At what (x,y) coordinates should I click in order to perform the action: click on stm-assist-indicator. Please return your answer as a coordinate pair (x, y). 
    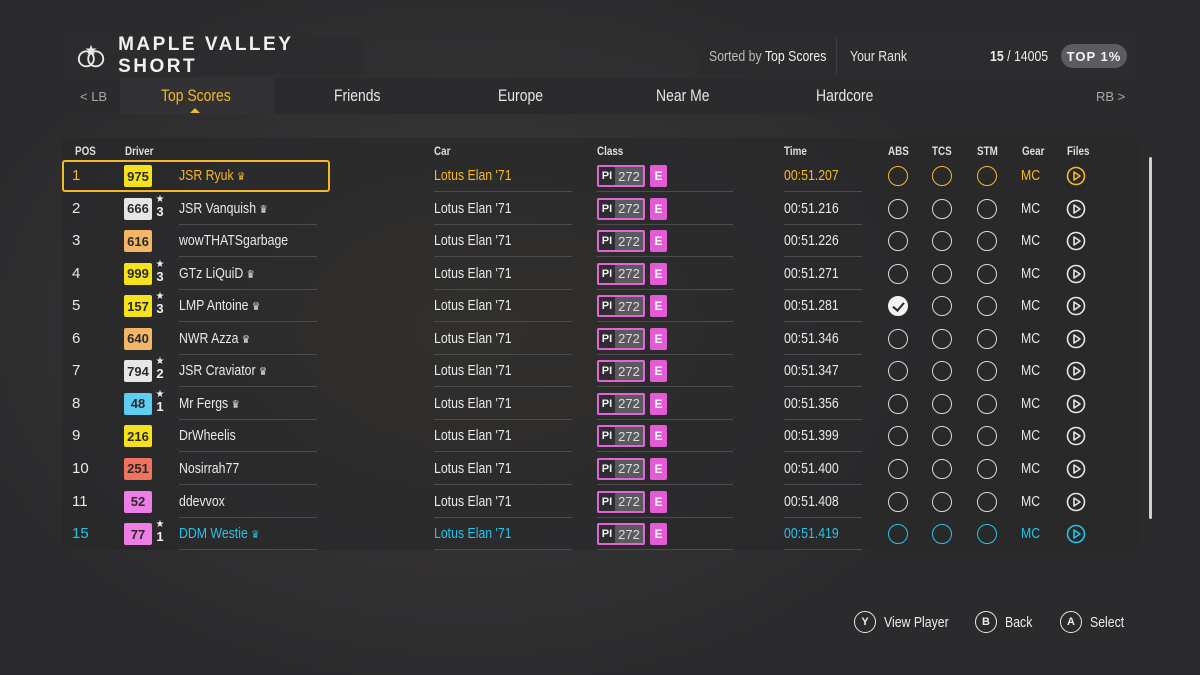
    Looking at the image, I should click on (987, 403).